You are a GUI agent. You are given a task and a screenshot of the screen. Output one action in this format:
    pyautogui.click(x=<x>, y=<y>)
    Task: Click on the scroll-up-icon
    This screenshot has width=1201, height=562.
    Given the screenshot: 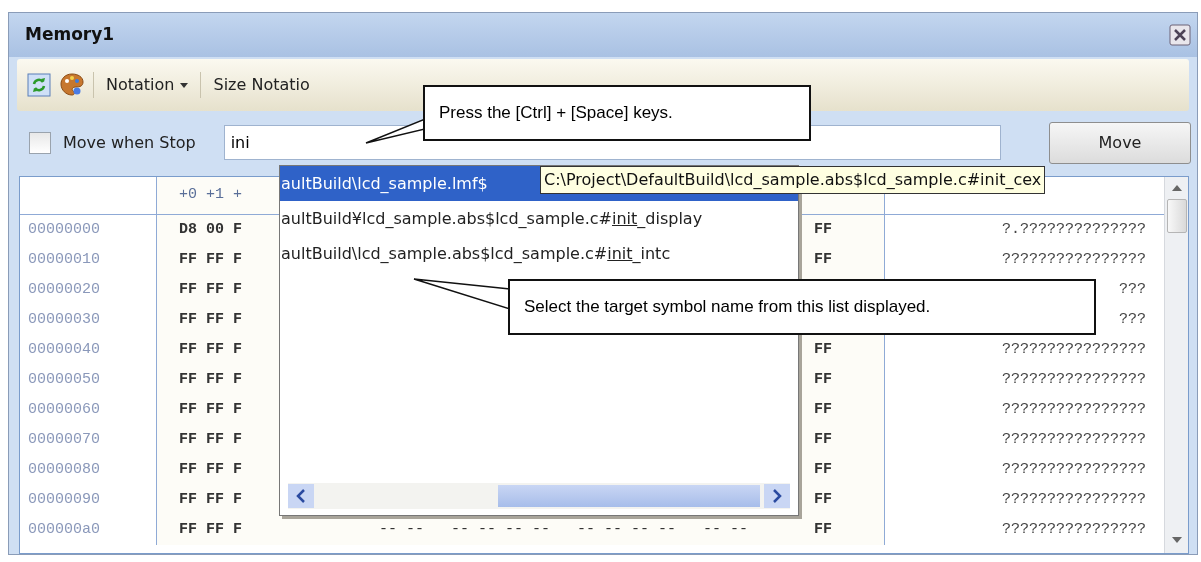 What is the action you would take?
    pyautogui.click(x=1176, y=188)
    